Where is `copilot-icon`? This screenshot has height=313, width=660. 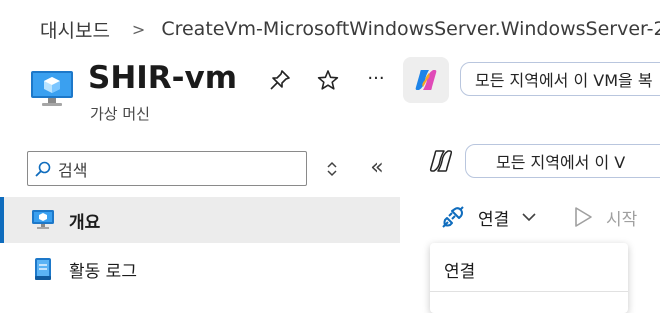 copilot-icon is located at coordinates (426, 80).